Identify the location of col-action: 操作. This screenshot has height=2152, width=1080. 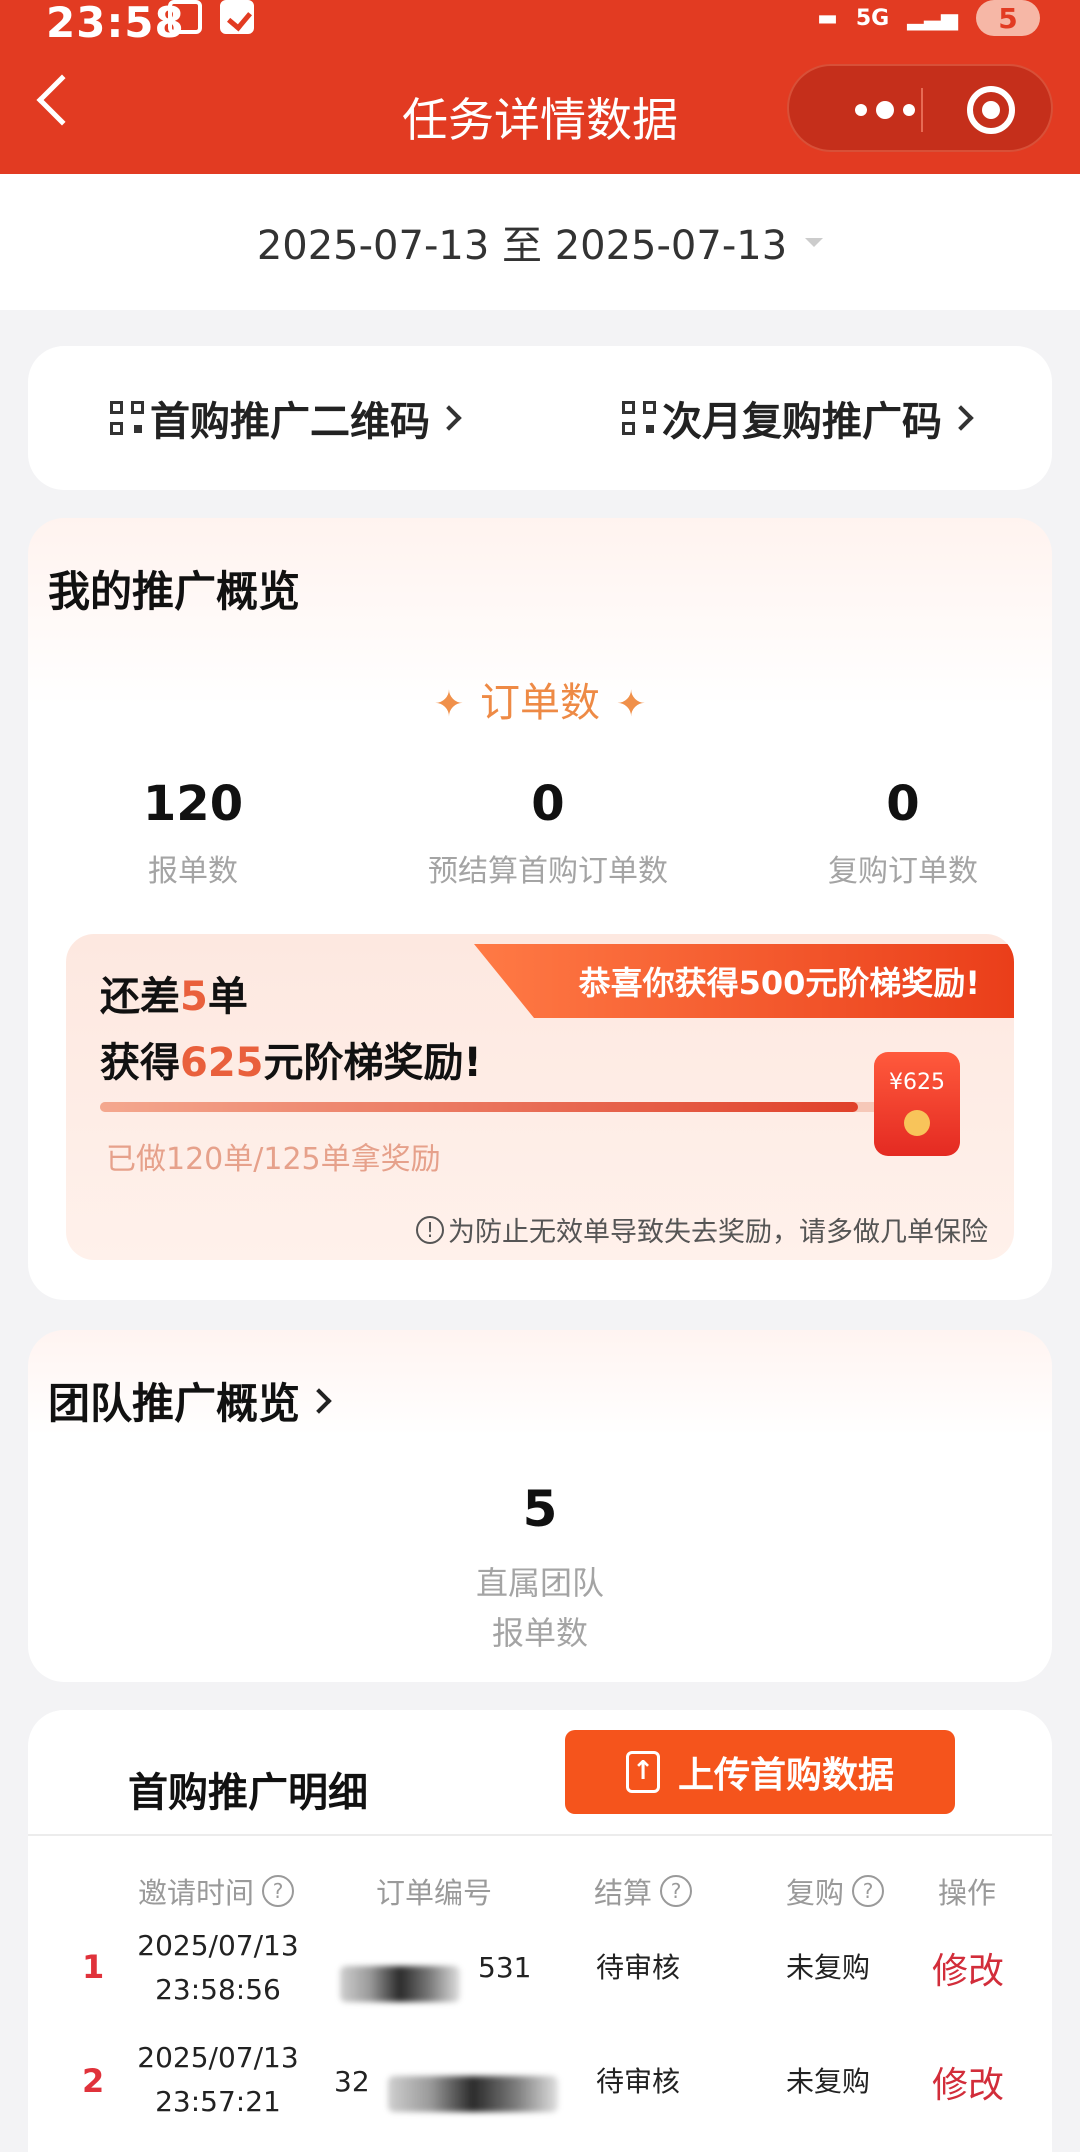
(967, 1891).